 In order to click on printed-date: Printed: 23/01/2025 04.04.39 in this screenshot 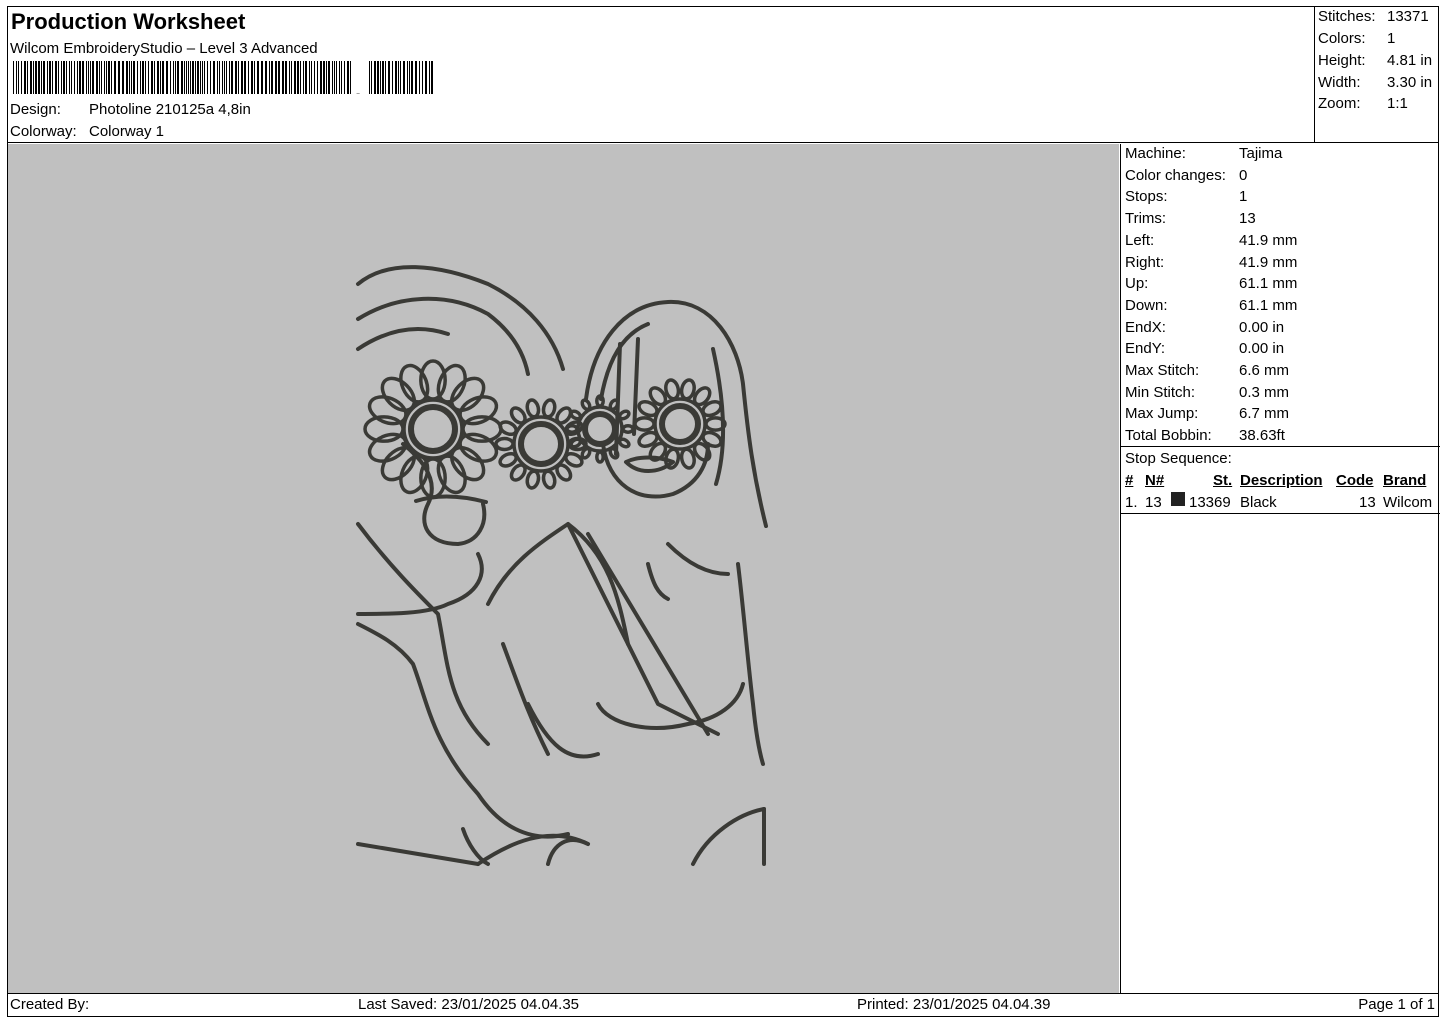, I will do `click(954, 1004)`.